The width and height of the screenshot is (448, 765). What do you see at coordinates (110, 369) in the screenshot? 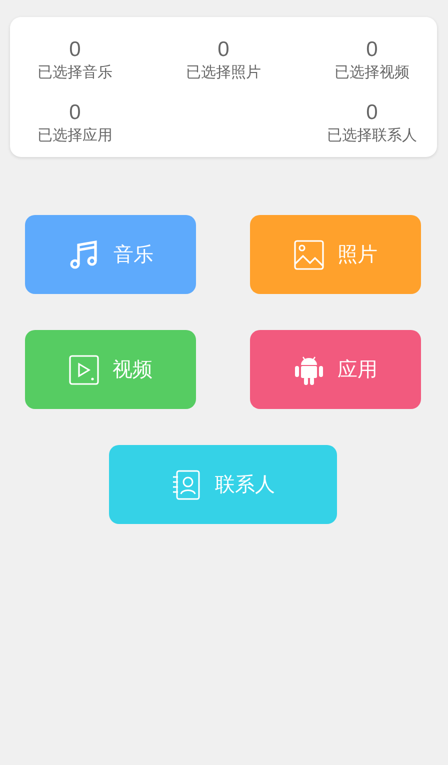
I see `category-button: 视频` at bounding box center [110, 369].